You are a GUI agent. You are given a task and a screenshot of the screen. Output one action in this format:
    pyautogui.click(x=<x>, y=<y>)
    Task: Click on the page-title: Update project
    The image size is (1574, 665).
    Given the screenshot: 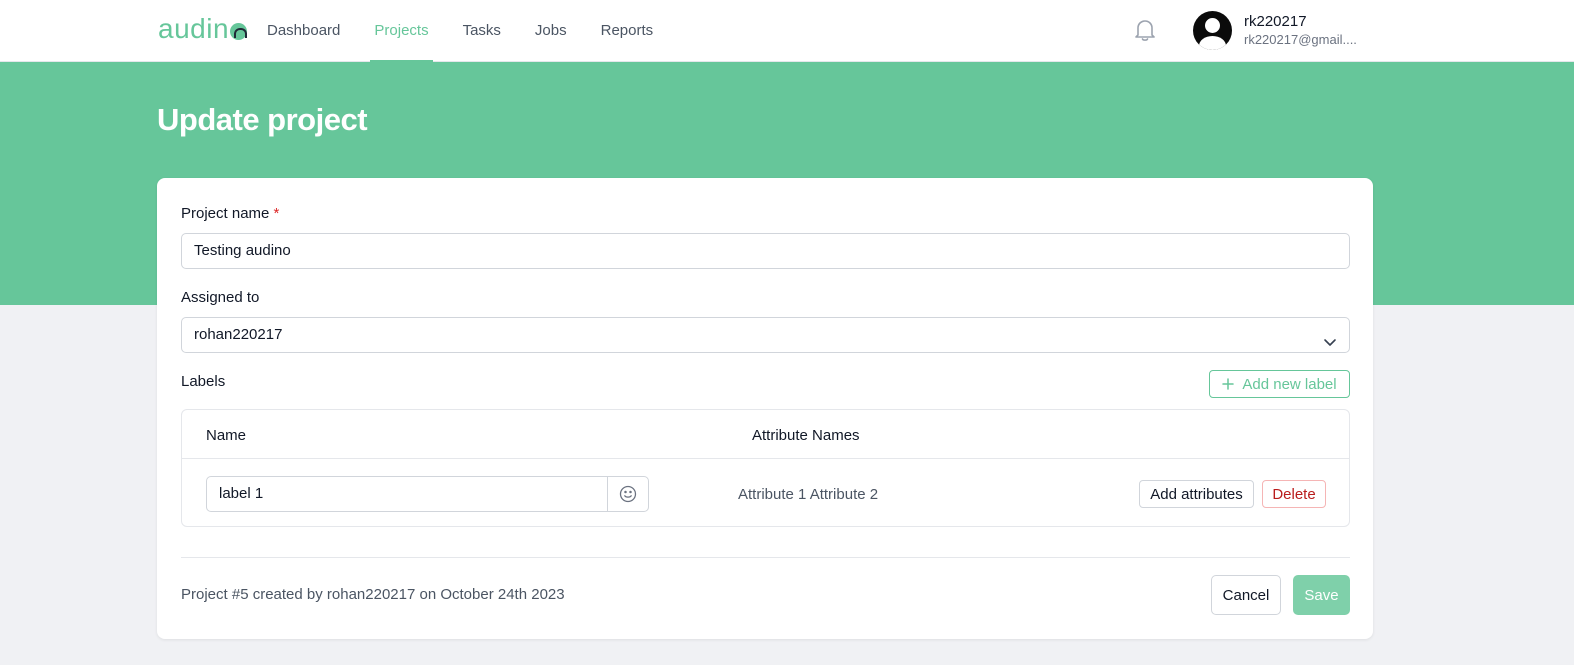 What is the action you would take?
    pyautogui.click(x=262, y=119)
    